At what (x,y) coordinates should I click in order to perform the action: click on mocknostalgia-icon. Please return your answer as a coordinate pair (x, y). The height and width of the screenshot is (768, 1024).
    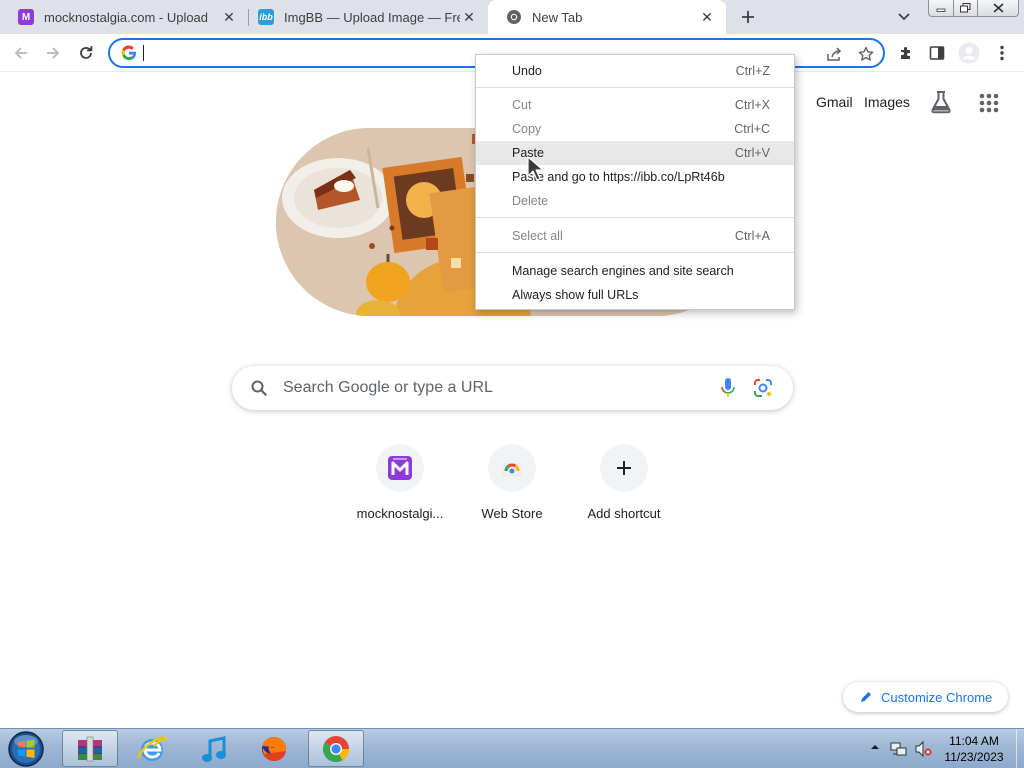
    Looking at the image, I should click on (400, 468).